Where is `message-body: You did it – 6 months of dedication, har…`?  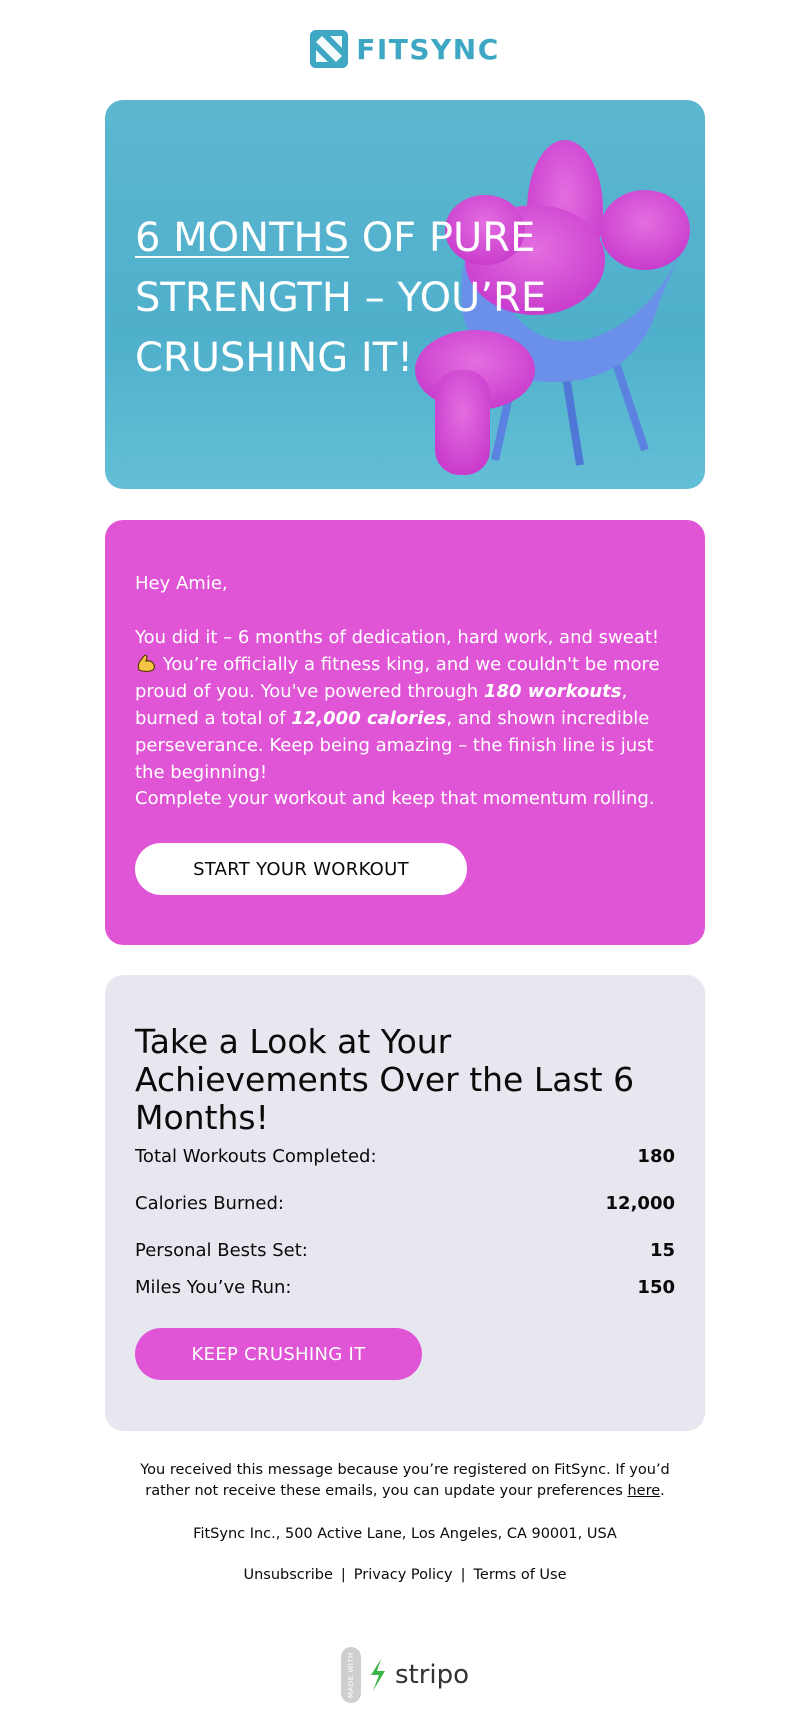 message-body: You did it – 6 months of dedication, har… is located at coordinates (405, 705).